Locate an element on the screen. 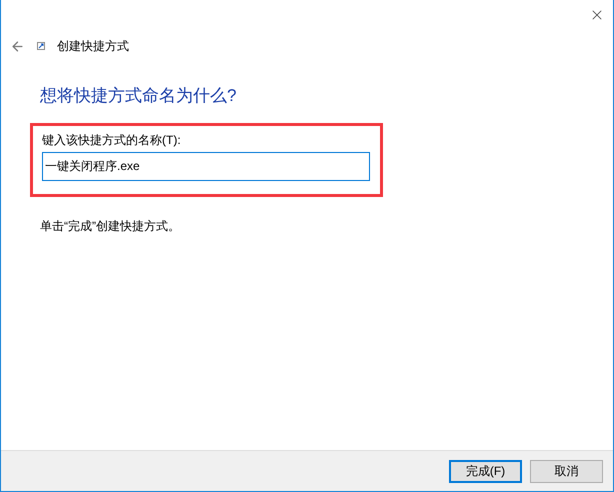 This screenshot has height=492, width=614. window-title: 创建快捷方式 is located at coordinates (93, 46).